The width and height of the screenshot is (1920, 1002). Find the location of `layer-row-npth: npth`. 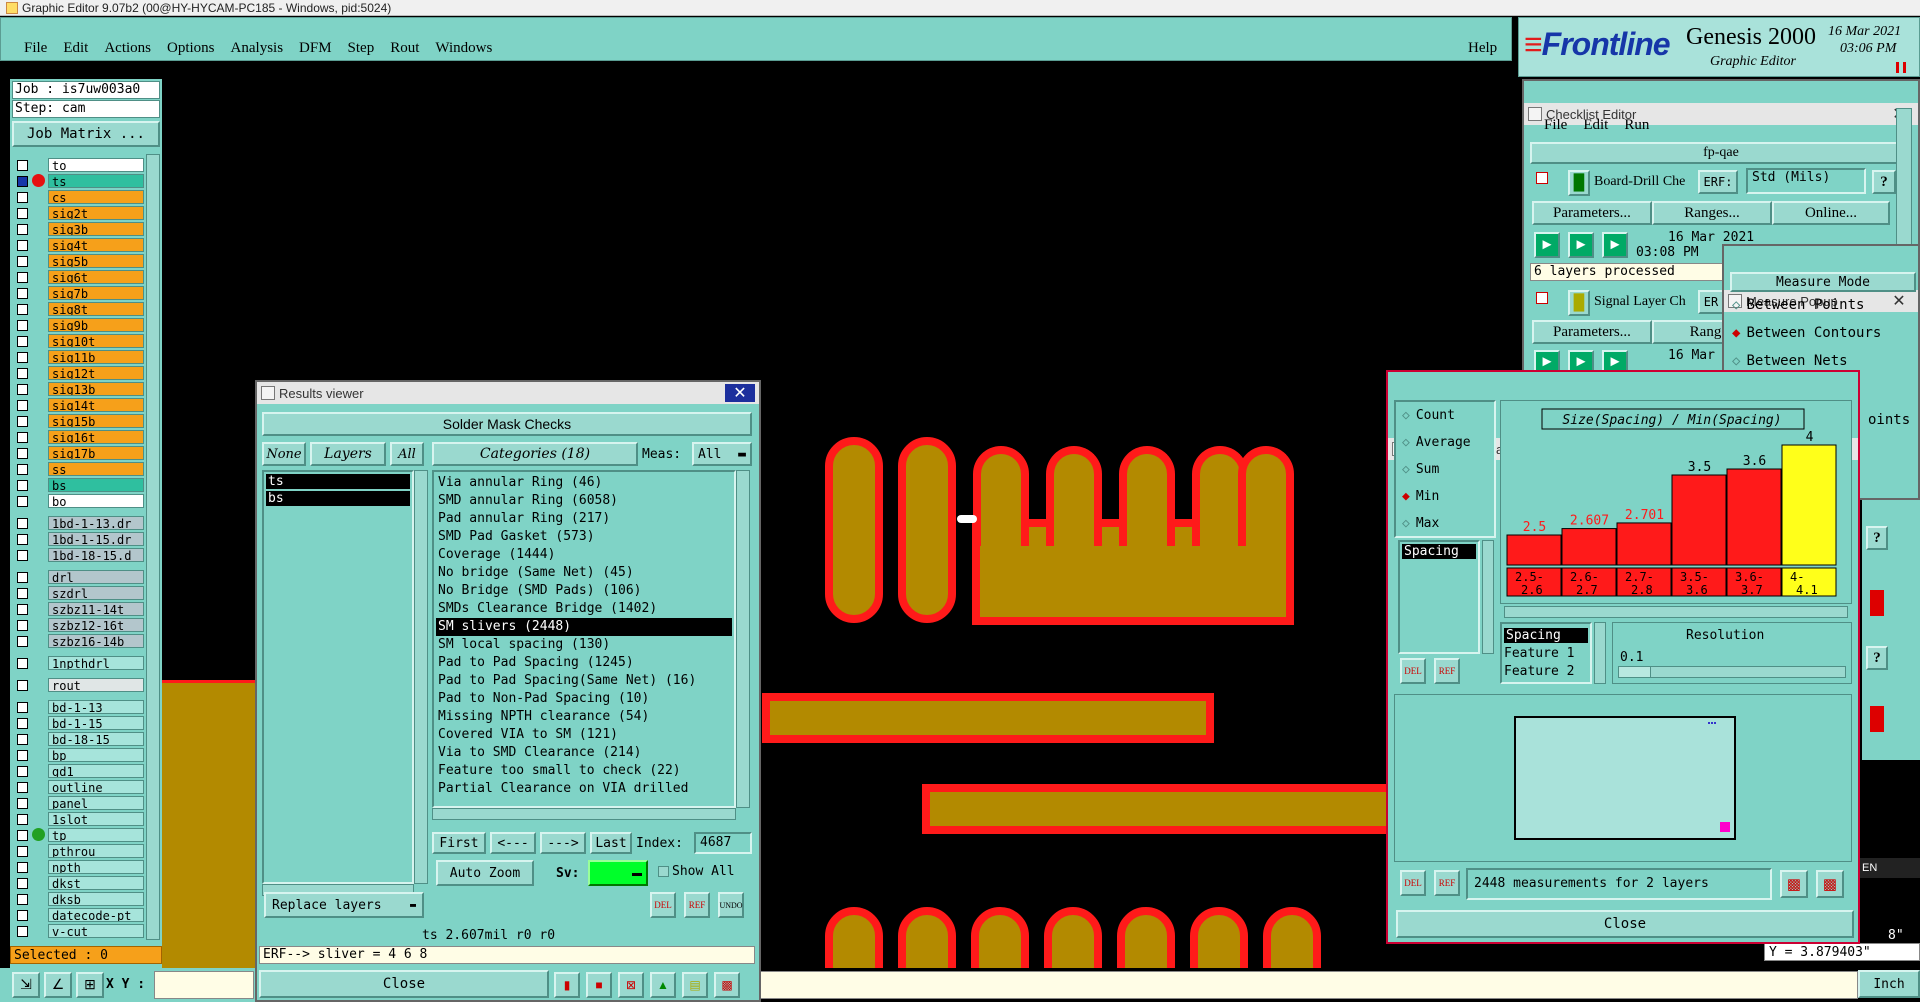

layer-row-npth: npth is located at coordinates (78, 867).